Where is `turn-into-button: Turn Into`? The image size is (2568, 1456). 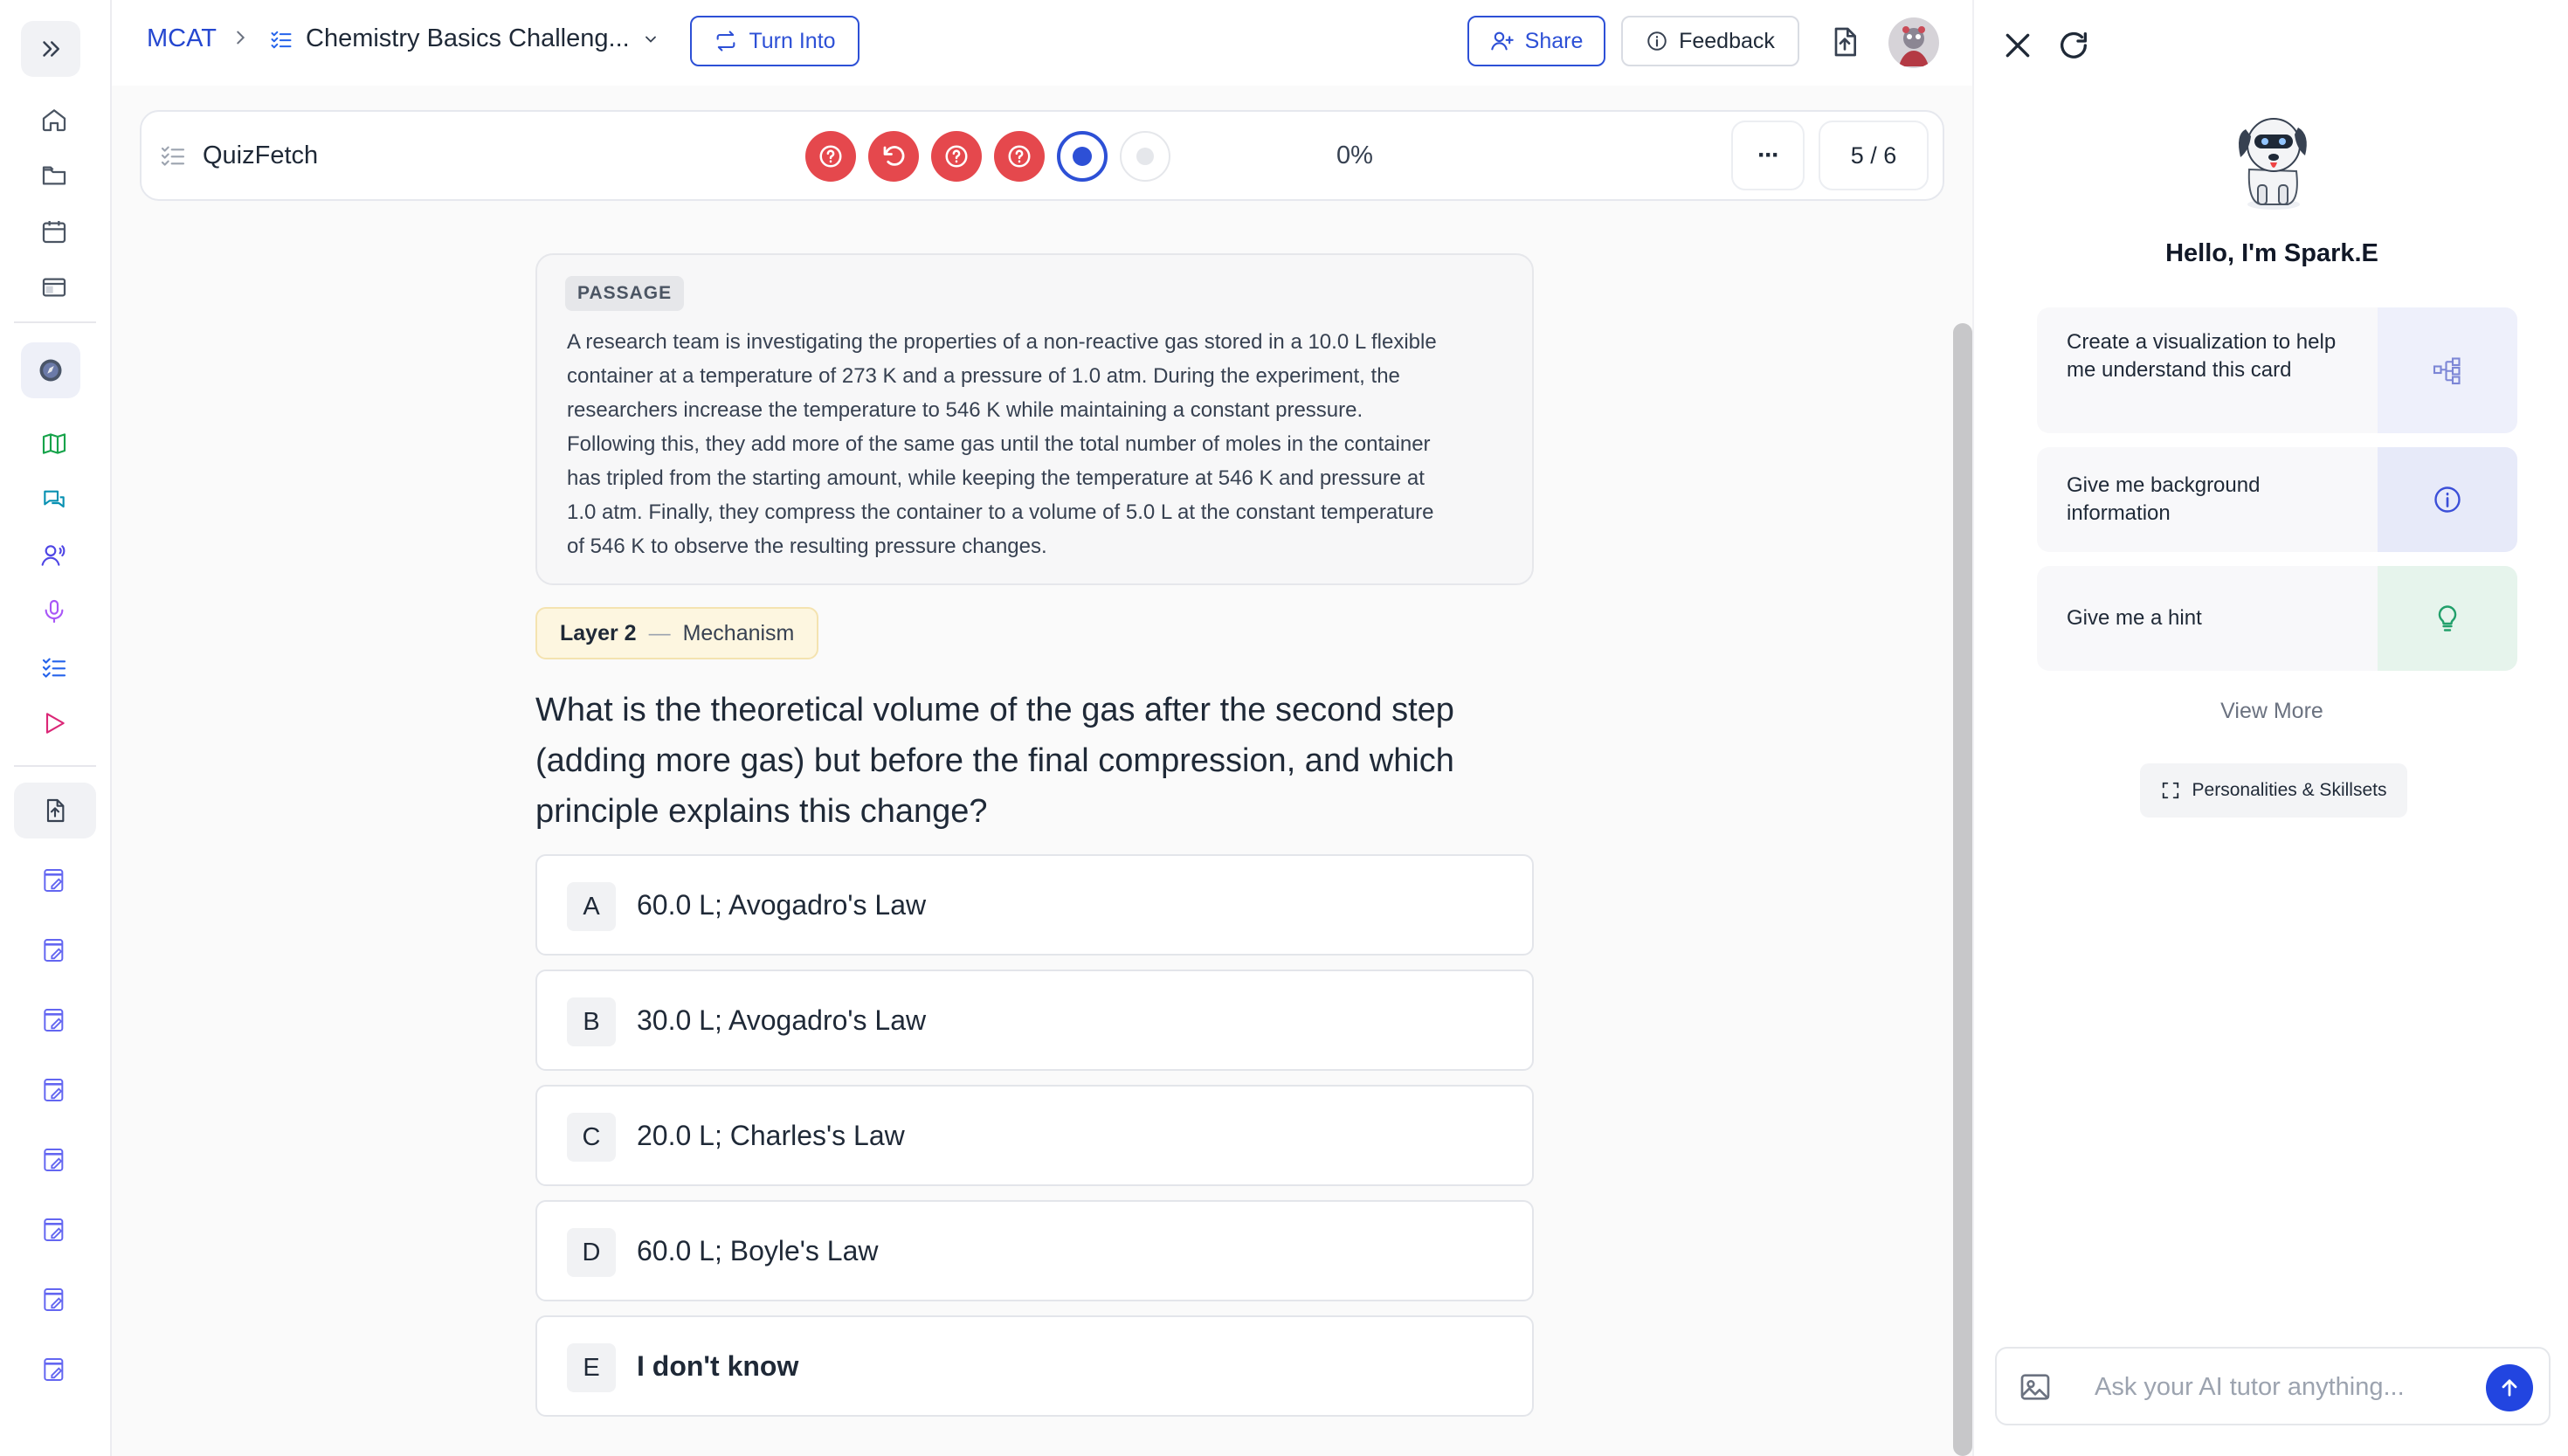 turn-into-button: Turn Into is located at coordinates (774, 41).